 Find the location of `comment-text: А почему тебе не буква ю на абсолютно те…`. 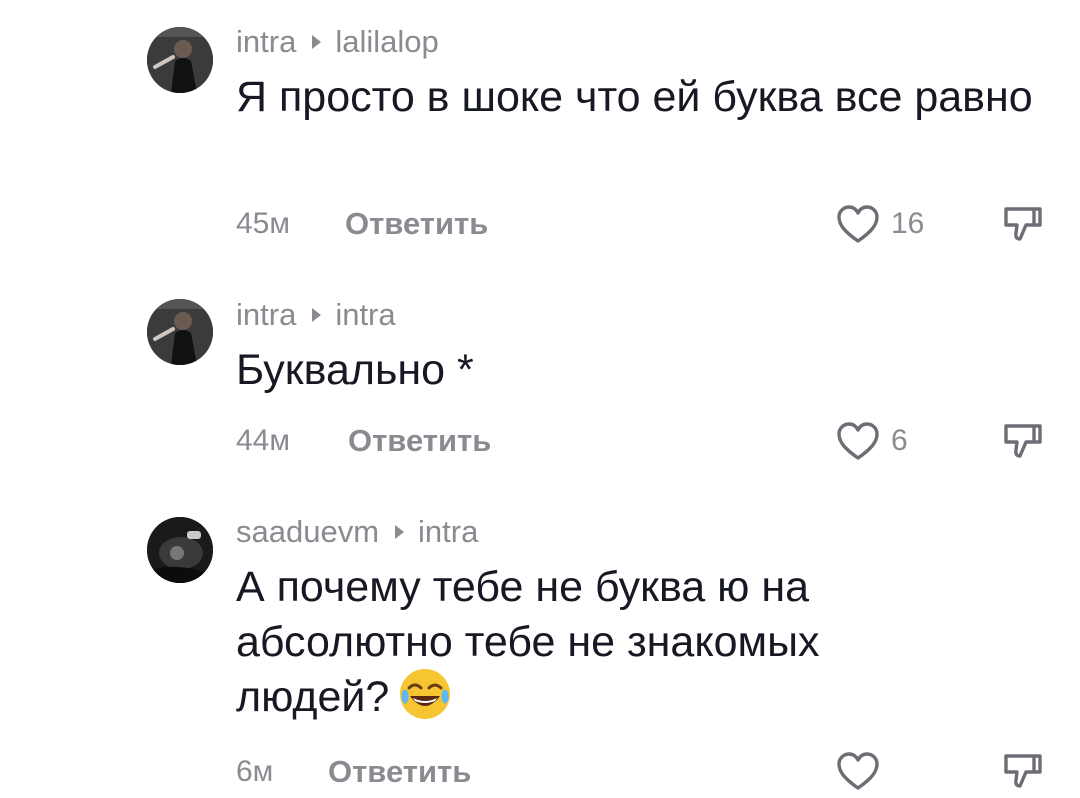

comment-text: А почему тебе не буква ю на абсолютно те… is located at coordinates (586, 644).